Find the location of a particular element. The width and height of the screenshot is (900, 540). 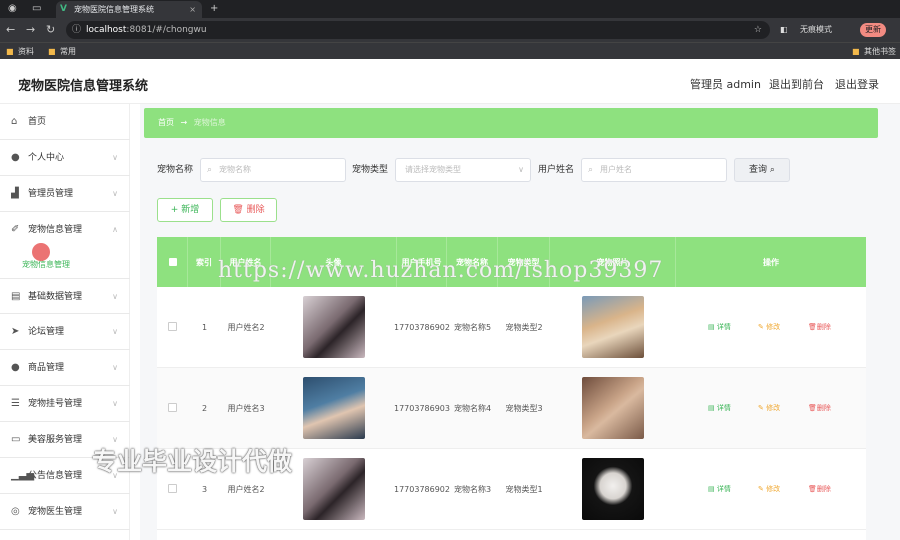

update-button: 更新 is located at coordinates (873, 30).